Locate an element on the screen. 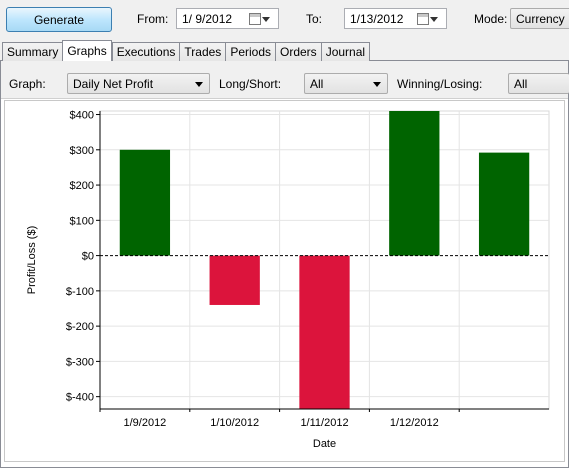 The image size is (569, 468). mode-value: Currency is located at coordinates (540, 18).